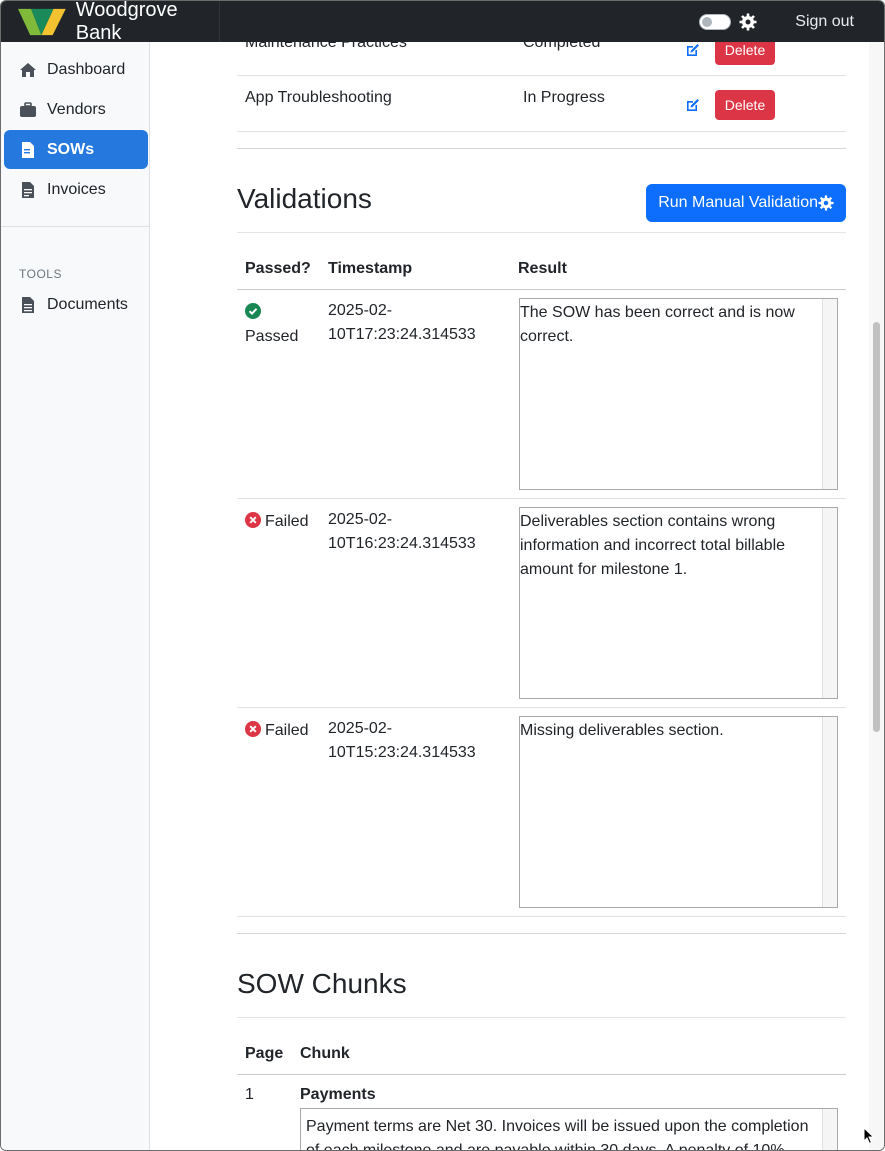 This screenshot has width=885, height=1151. I want to click on sidebar-item-label: SOWs, so click(71, 149).